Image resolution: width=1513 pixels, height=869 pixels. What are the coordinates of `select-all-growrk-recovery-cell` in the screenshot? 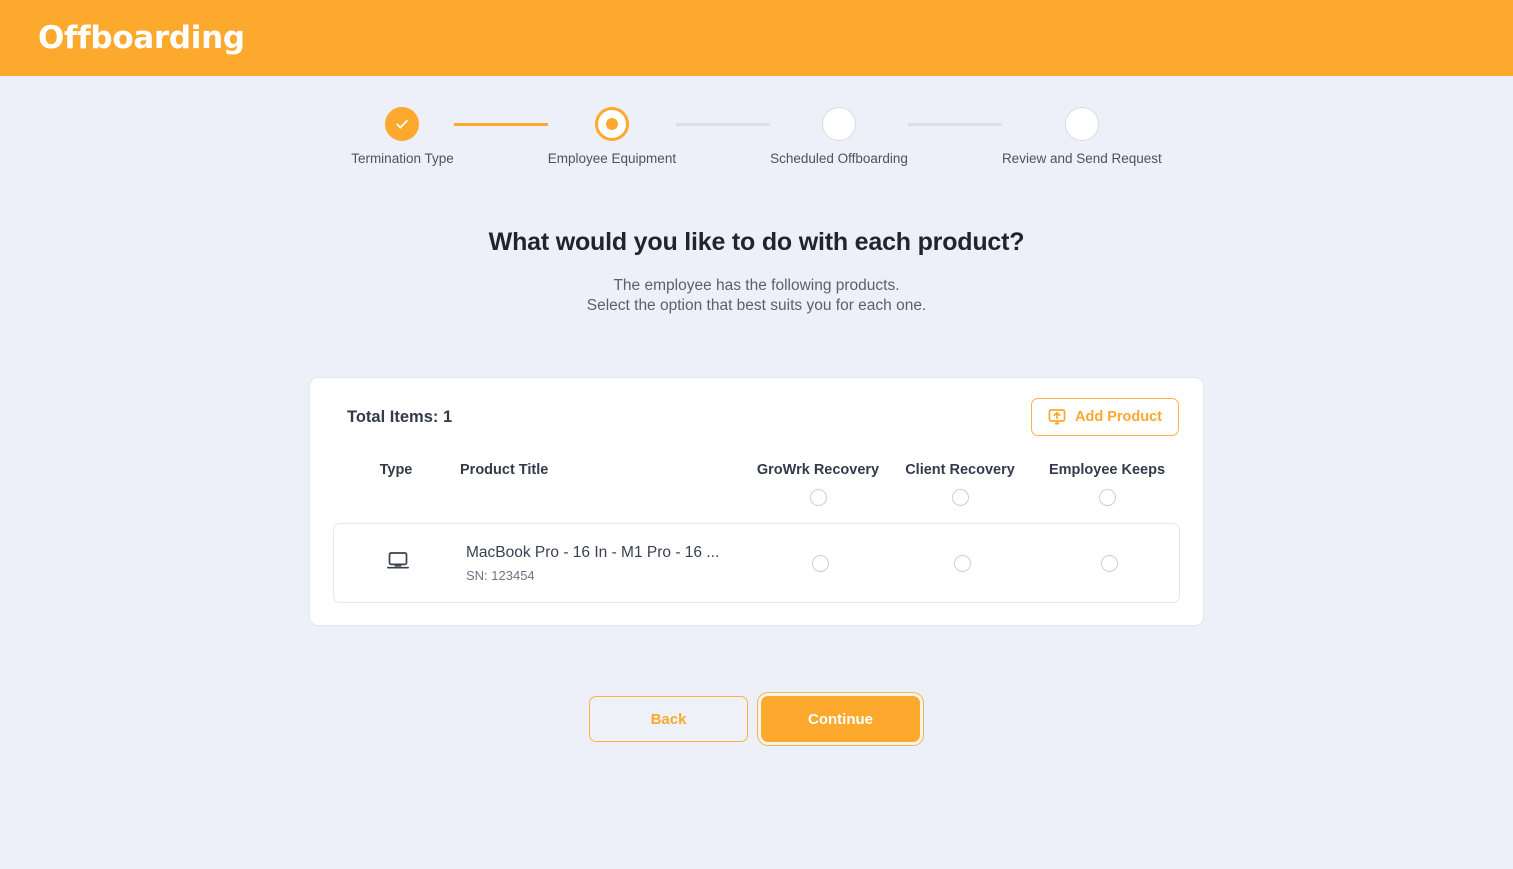 It's located at (818, 500).